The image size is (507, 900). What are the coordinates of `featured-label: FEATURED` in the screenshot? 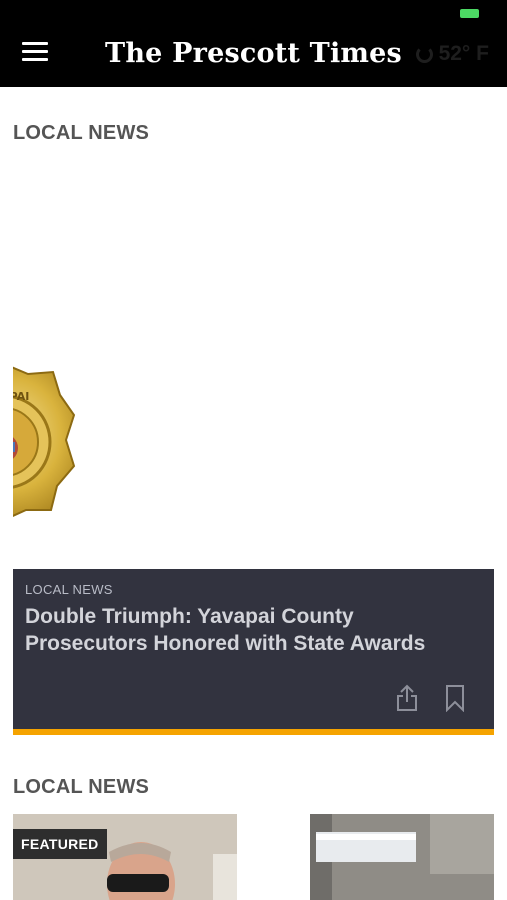 It's located at (60, 844).